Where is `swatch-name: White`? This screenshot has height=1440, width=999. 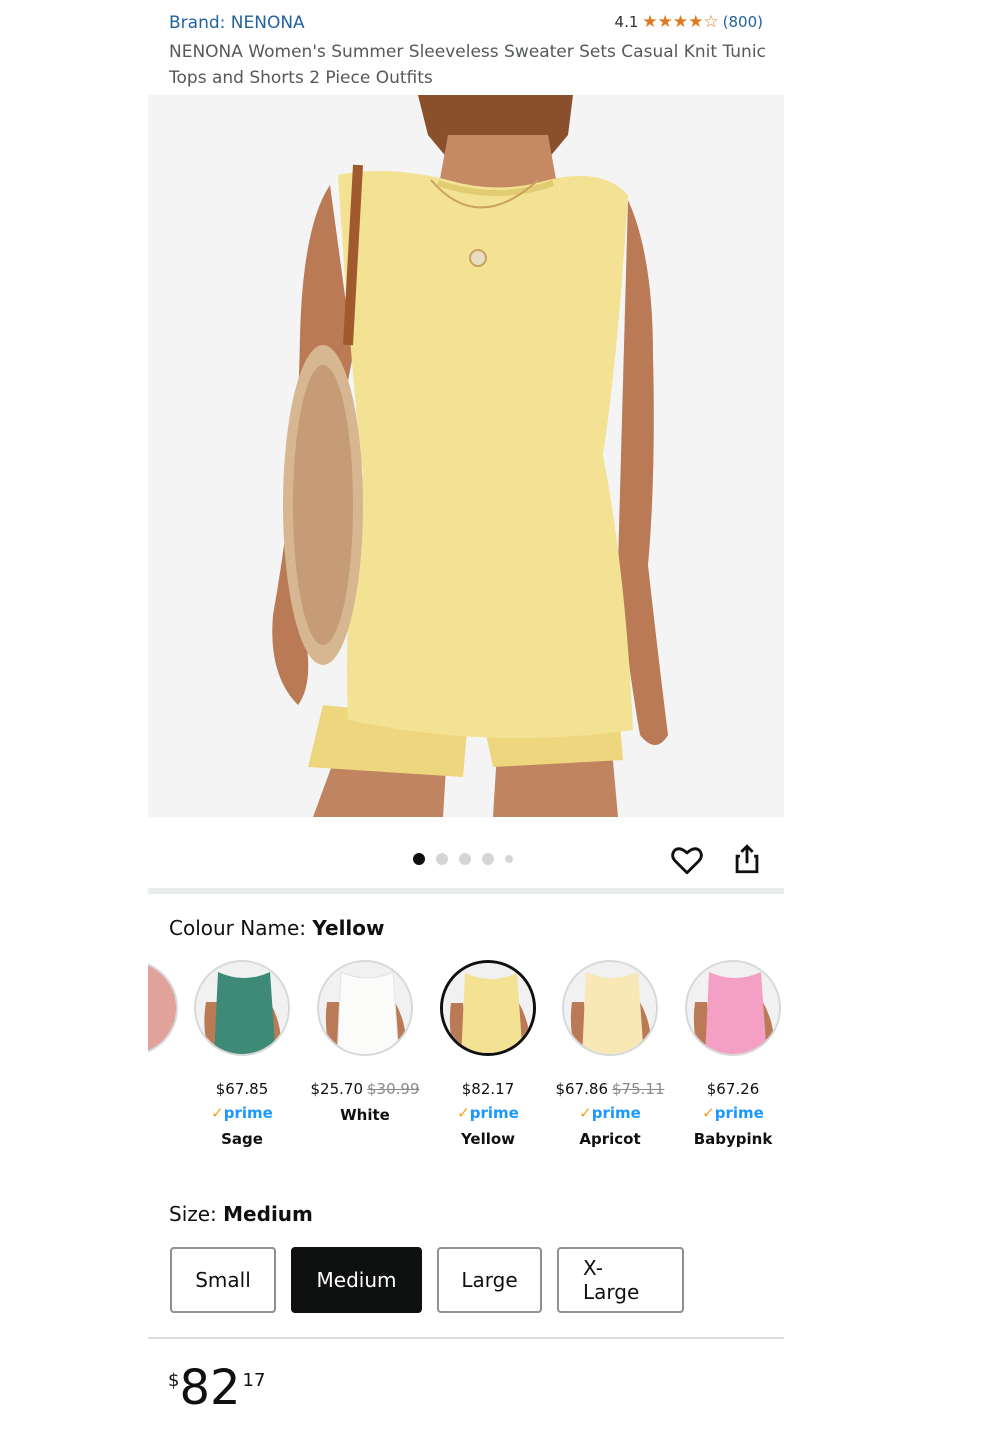
swatch-name: White is located at coordinates (365, 1115).